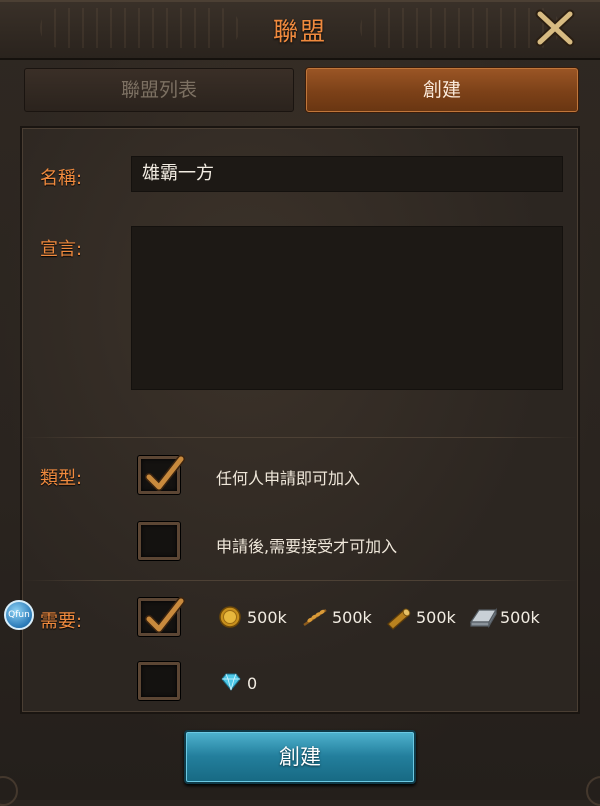 The height and width of the screenshot is (806, 600). What do you see at coordinates (159, 541) in the screenshot?
I see `type-approval-checkbox` at bounding box center [159, 541].